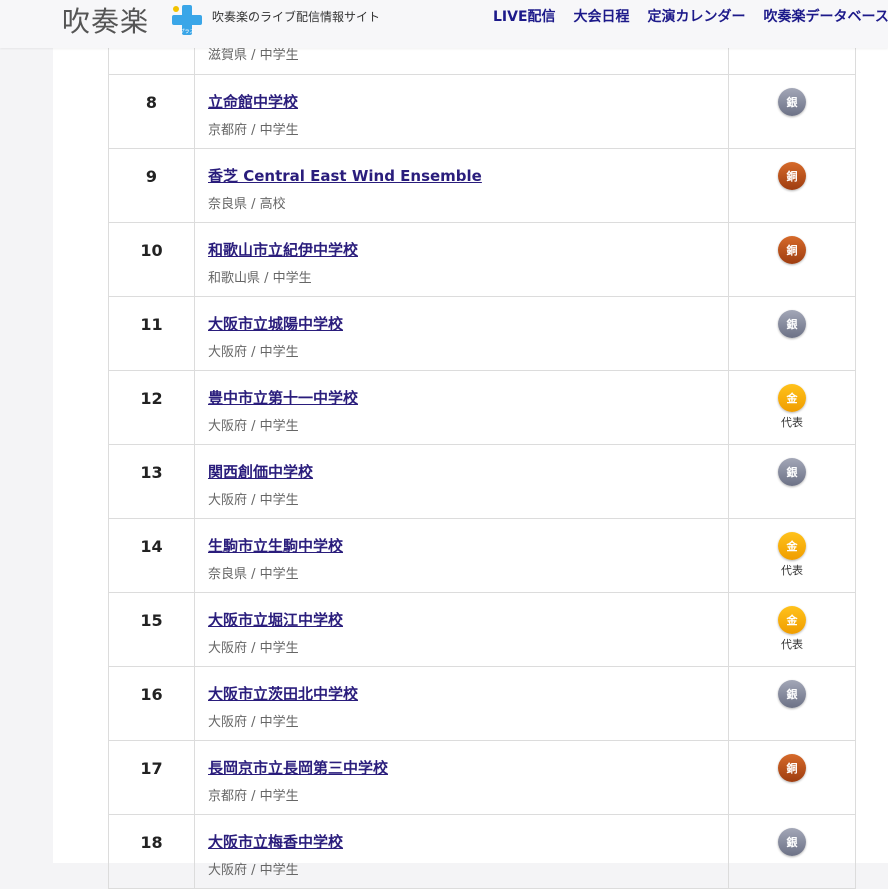 The height and width of the screenshot is (889, 888). I want to click on nav-database: 吹奏楽データベース, so click(826, 16).